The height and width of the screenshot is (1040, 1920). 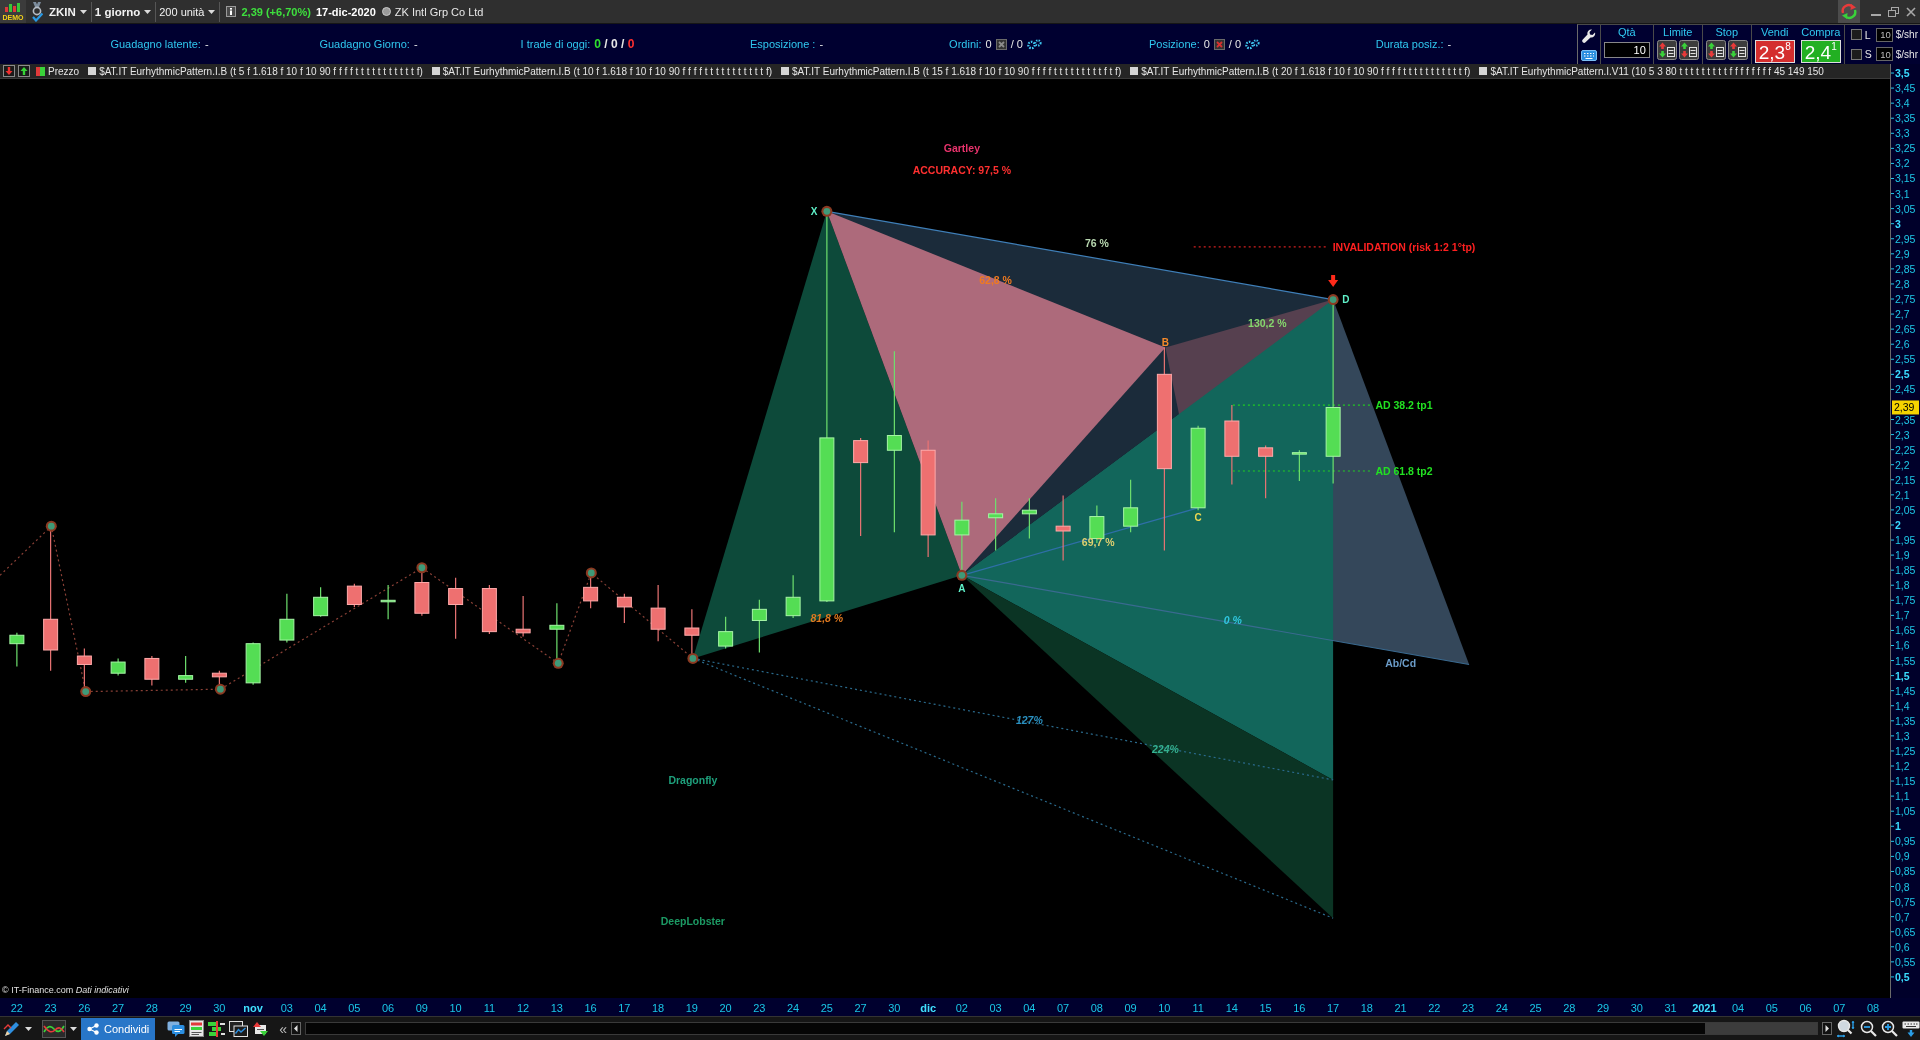 What do you see at coordinates (1588, 35) in the screenshot?
I see `wrench-icon` at bounding box center [1588, 35].